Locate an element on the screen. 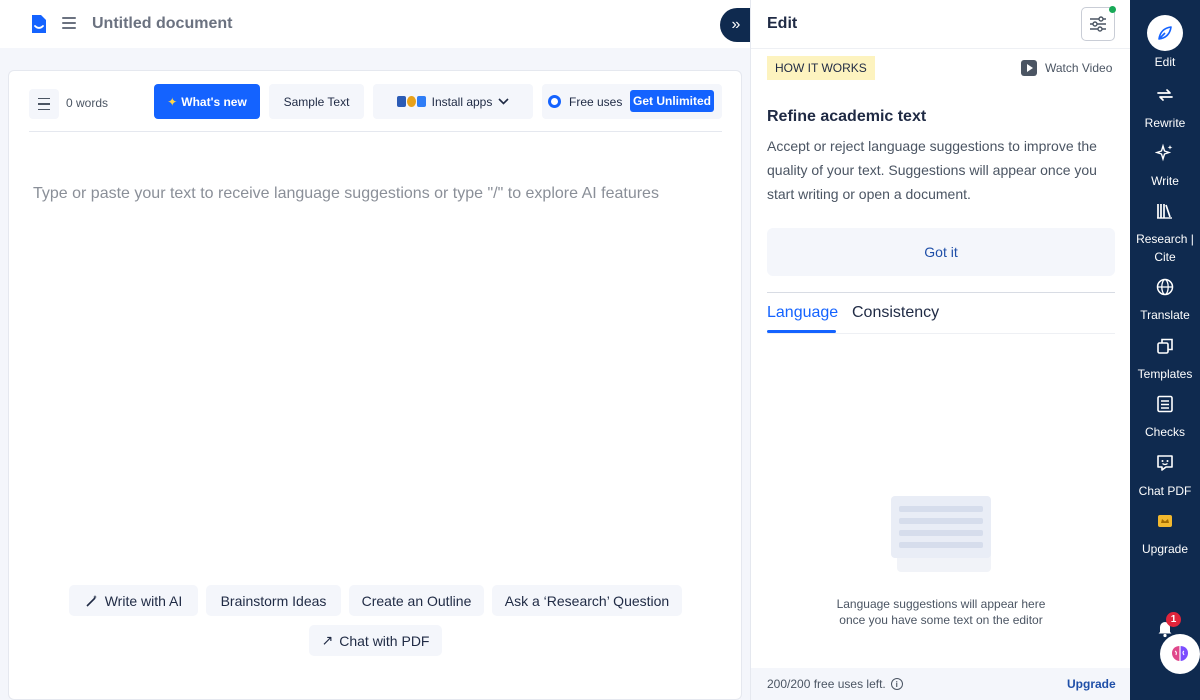 This screenshot has width=1200, height=700. ask-research-question-chip: Ask a ‘Research’ Question is located at coordinates (587, 600).